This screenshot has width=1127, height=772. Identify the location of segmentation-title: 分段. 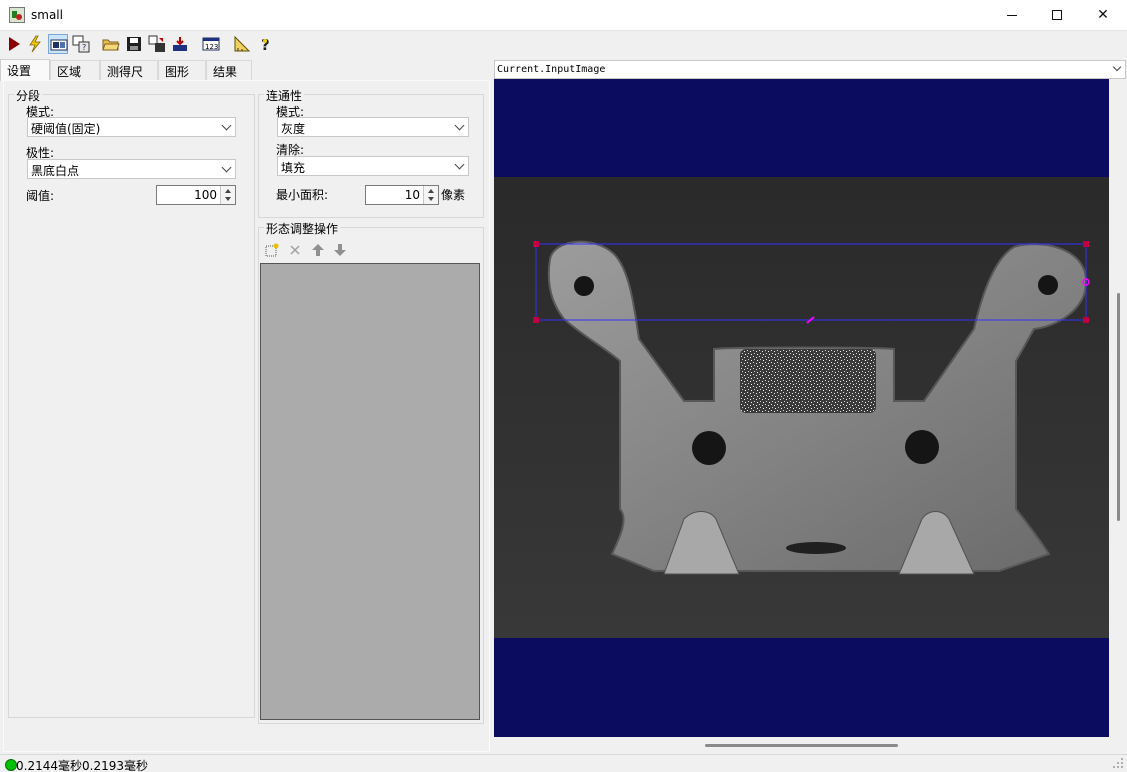
(28, 95).